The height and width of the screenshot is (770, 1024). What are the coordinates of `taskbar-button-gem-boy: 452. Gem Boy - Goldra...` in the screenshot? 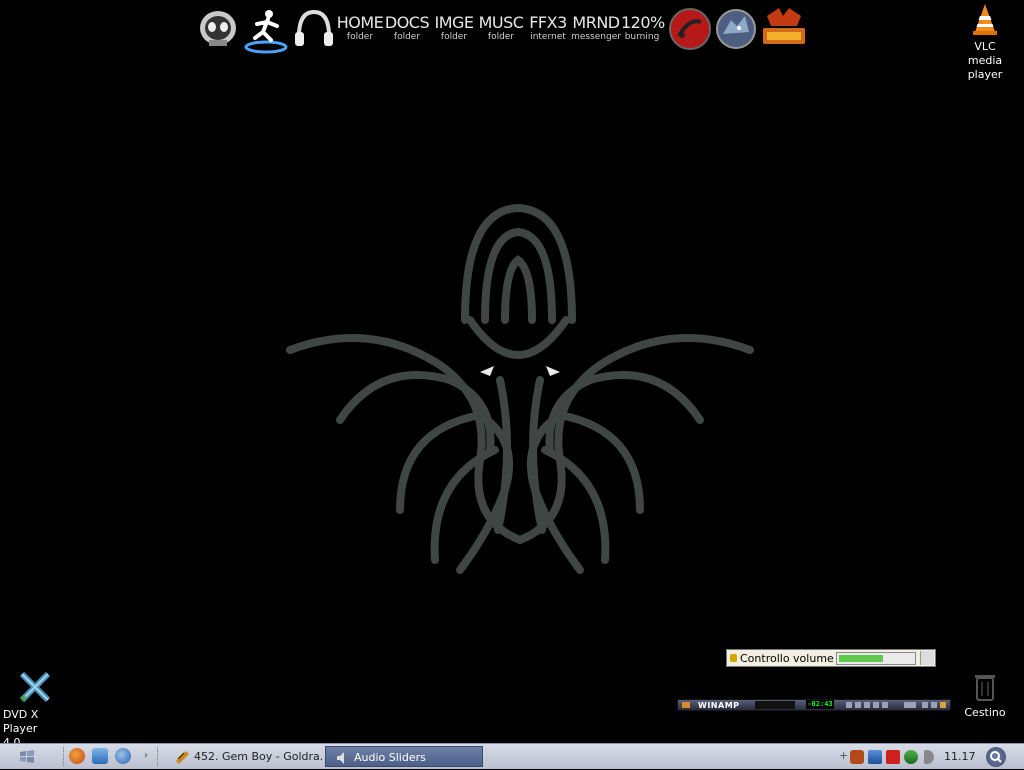 It's located at (244, 756).